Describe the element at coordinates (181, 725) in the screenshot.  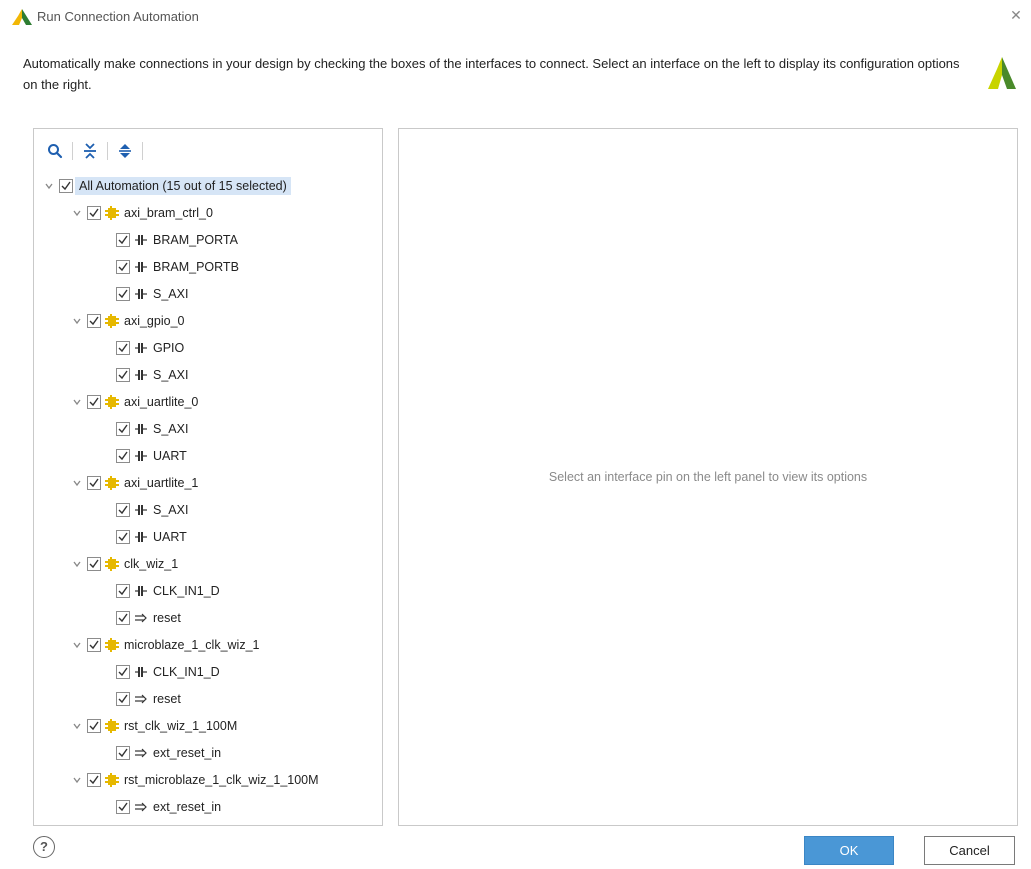
I see `ip-label: rst_clk_wiz_1_100M` at that location.